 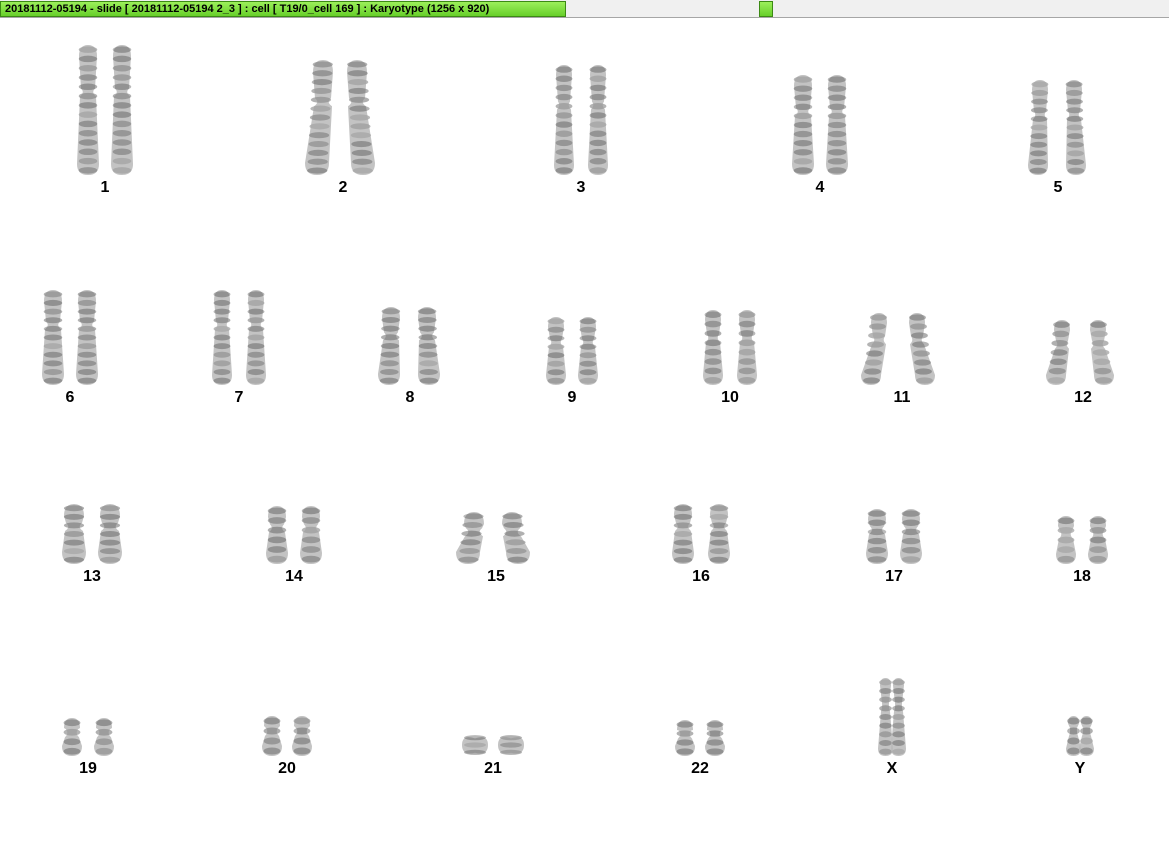 I want to click on chromosome-pair-1: 1, so click(x=105, y=122).